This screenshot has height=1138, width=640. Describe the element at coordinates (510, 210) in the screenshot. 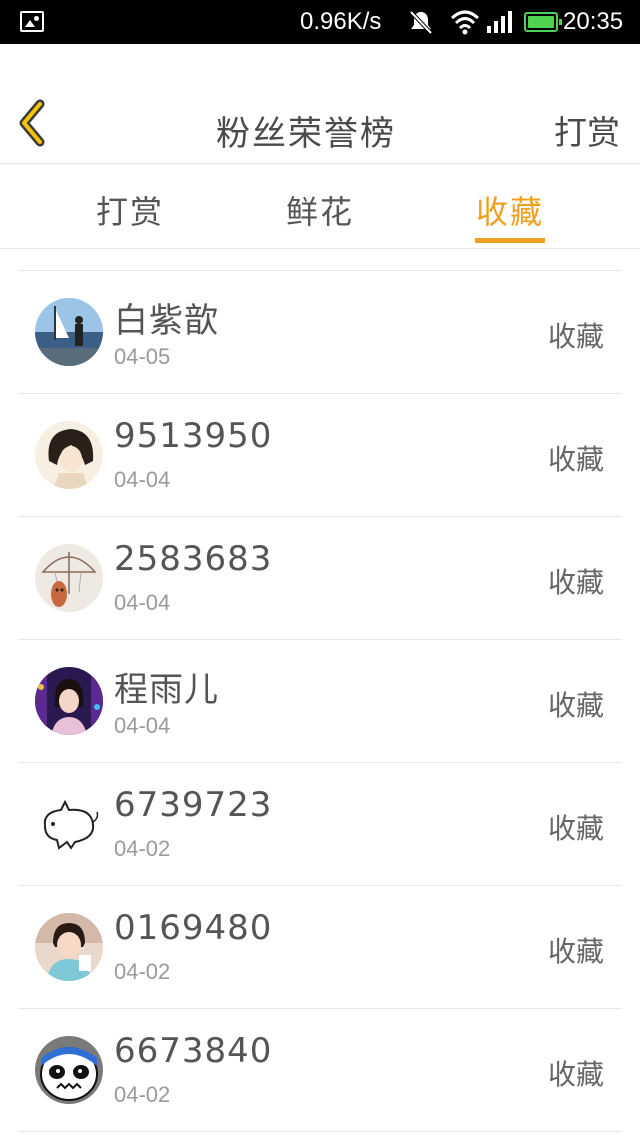

I see `tab-favorites: 收藏` at that location.